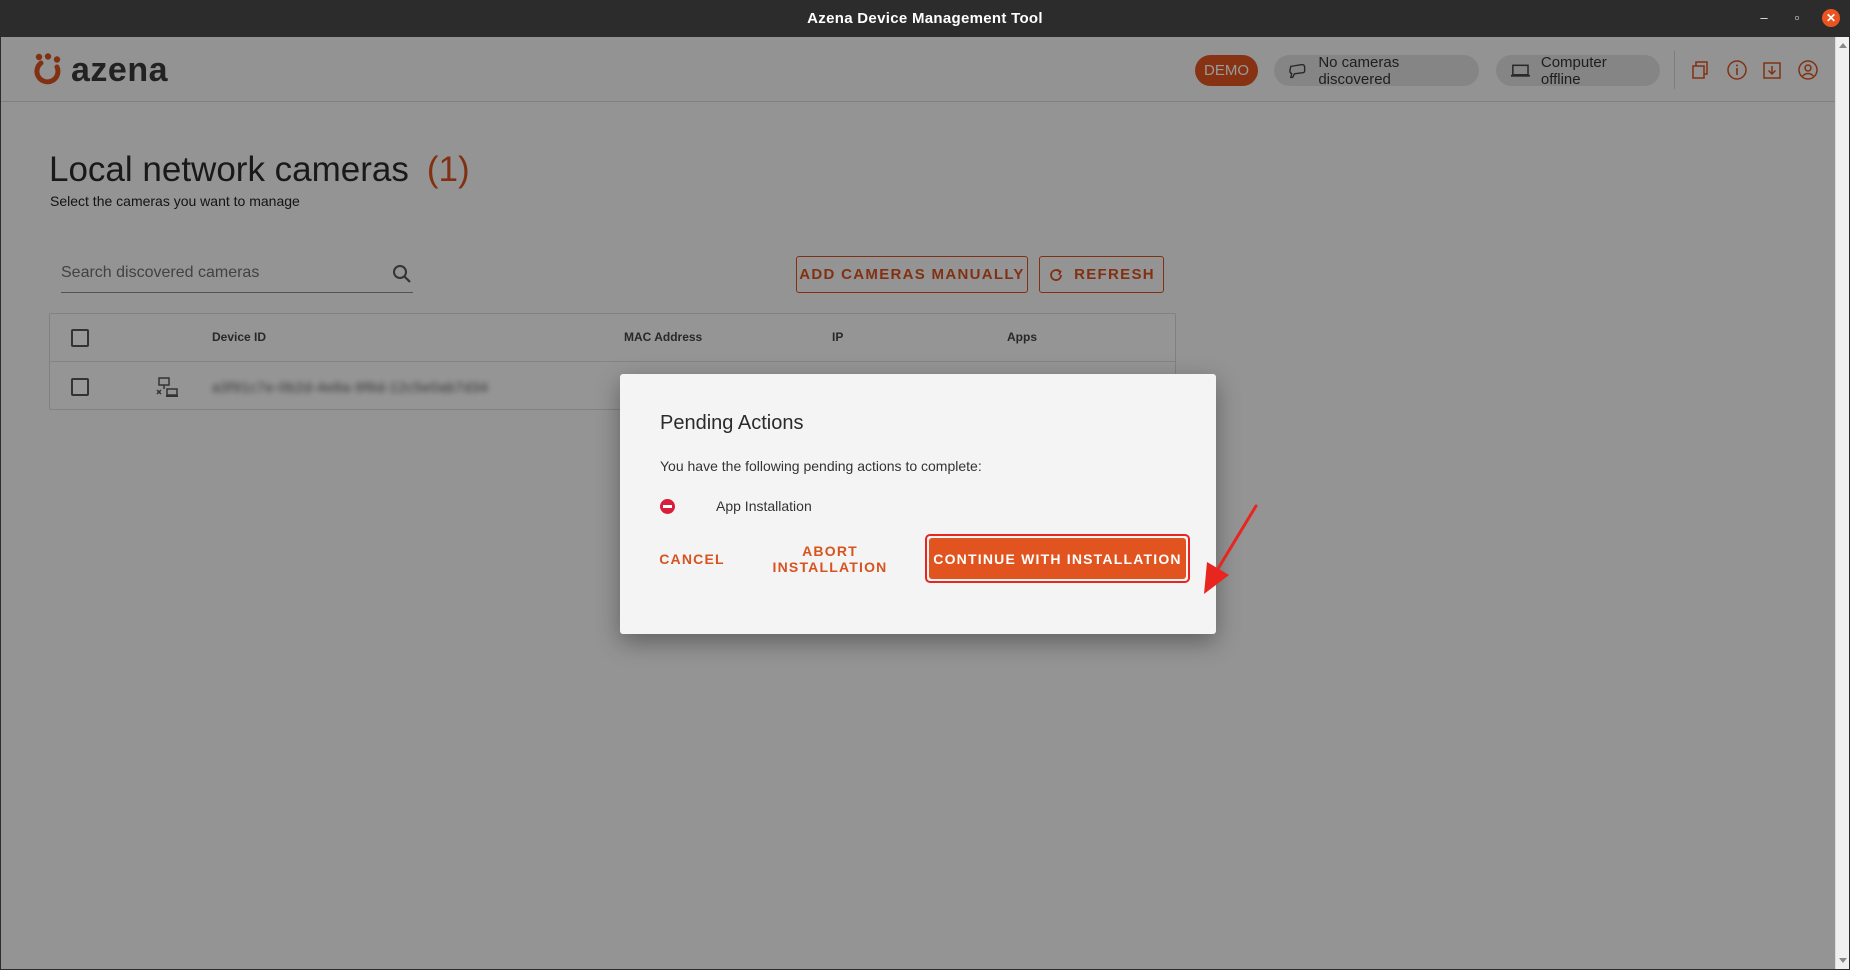 This screenshot has width=1850, height=970. I want to click on modal-backdrop-top, so click(1529, 69).